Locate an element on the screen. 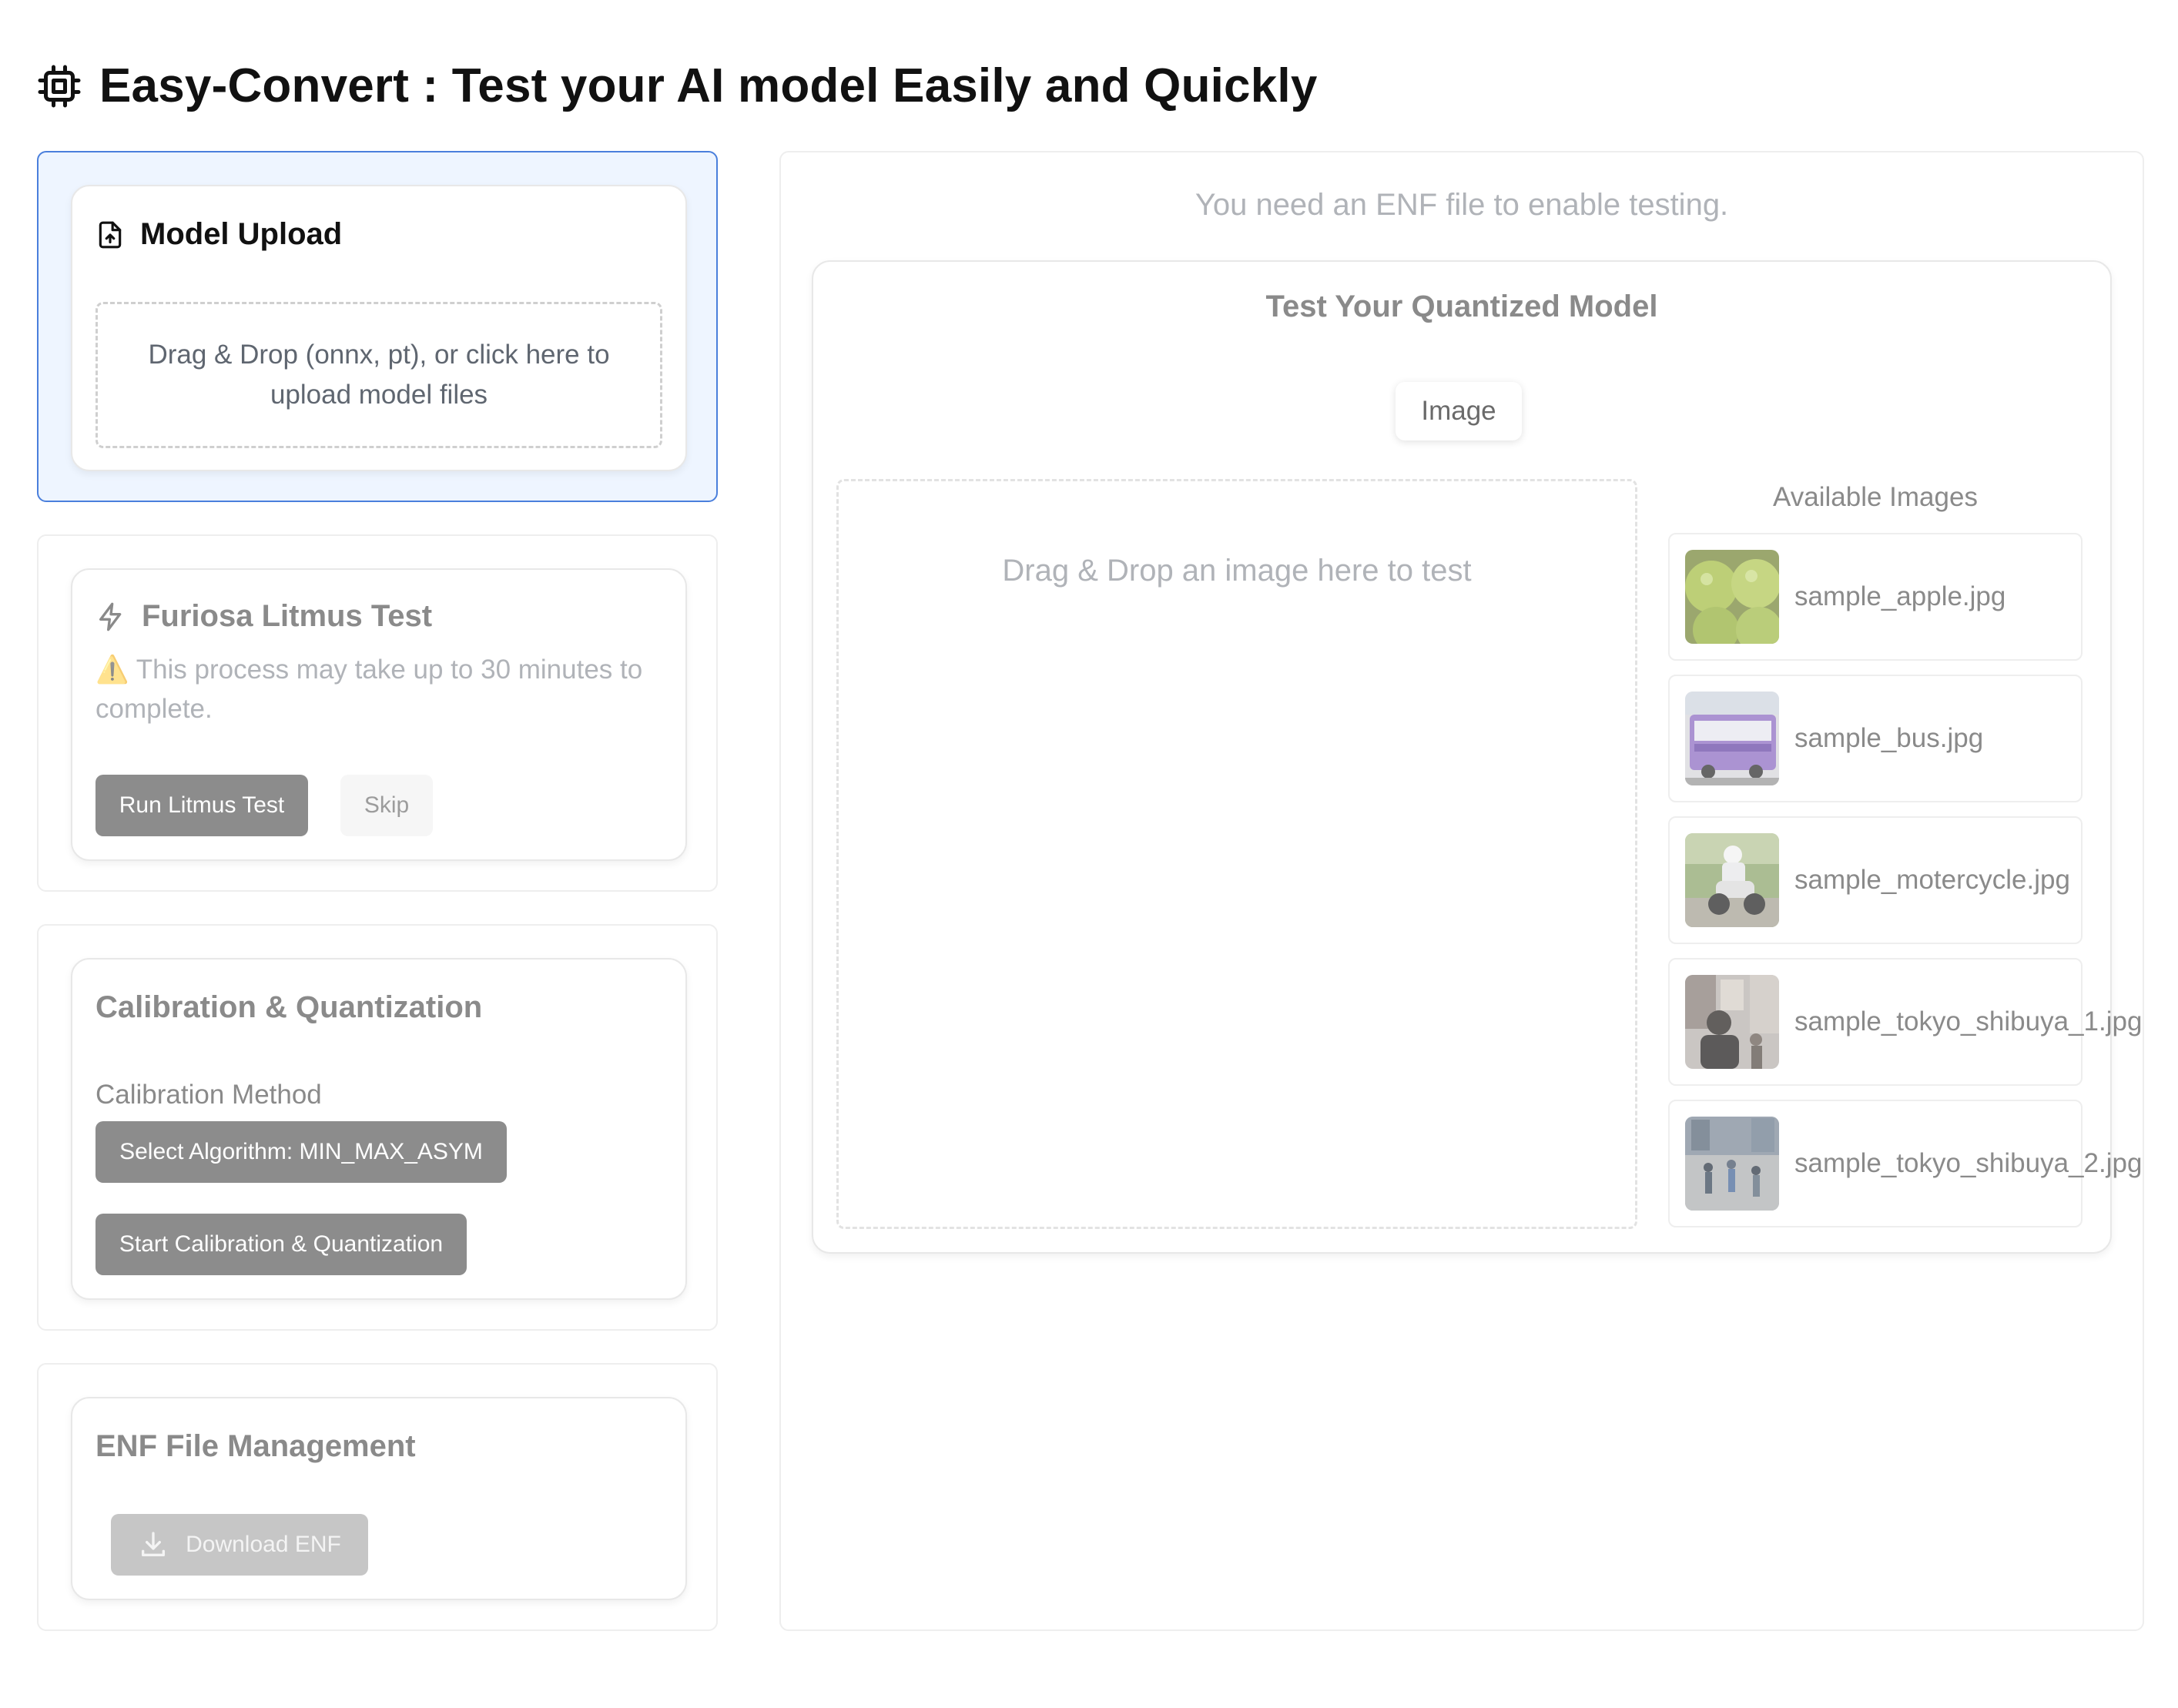 Image resolution: width=2178 pixels, height=1708 pixels. download-icon is located at coordinates (154, 1544).